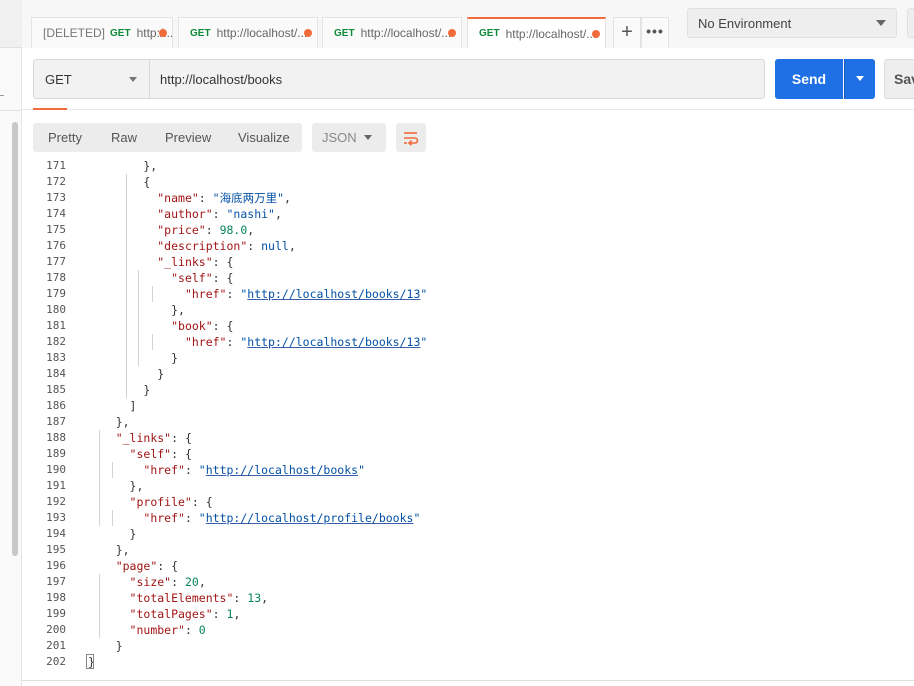 This screenshot has height=686, width=914. I want to click on environment-label: No Environment, so click(745, 23).